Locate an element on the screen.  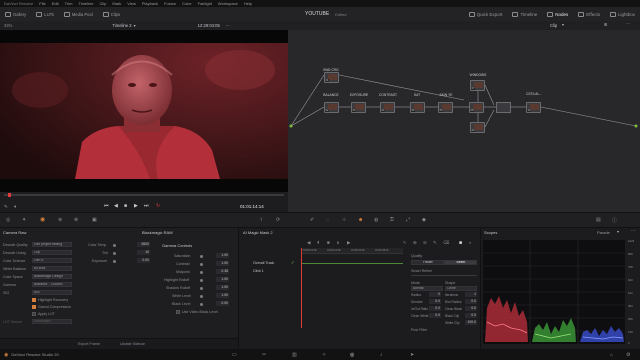
click-track-label: Click 1 is located at coordinates (258, 271).